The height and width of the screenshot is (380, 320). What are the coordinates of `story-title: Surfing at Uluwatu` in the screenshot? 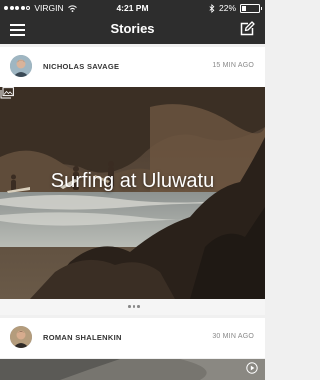 It's located at (132, 181).